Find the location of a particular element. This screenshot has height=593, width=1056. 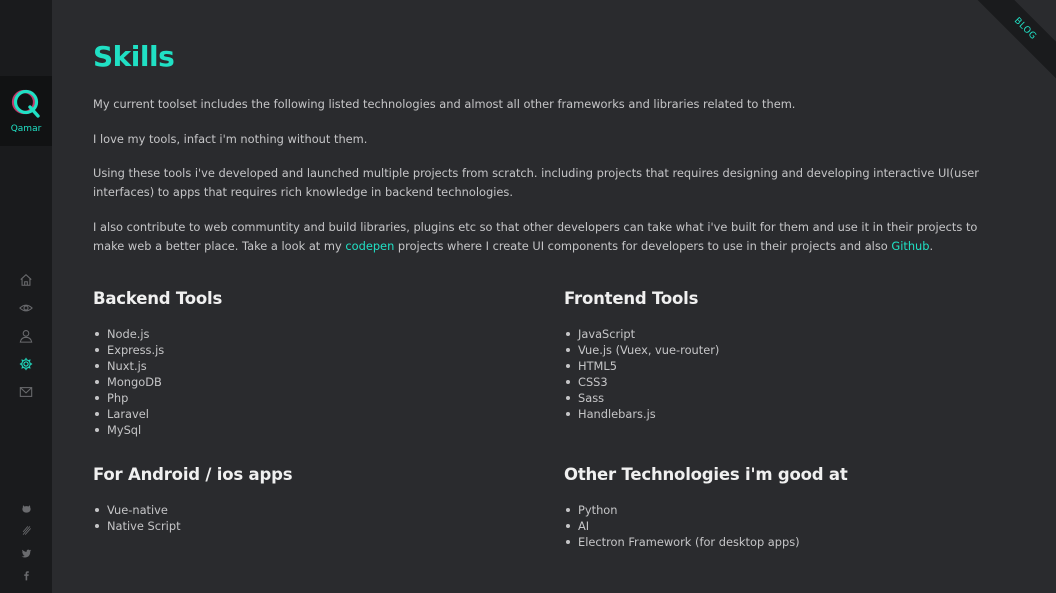

page-title: Skills is located at coordinates (134, 56).